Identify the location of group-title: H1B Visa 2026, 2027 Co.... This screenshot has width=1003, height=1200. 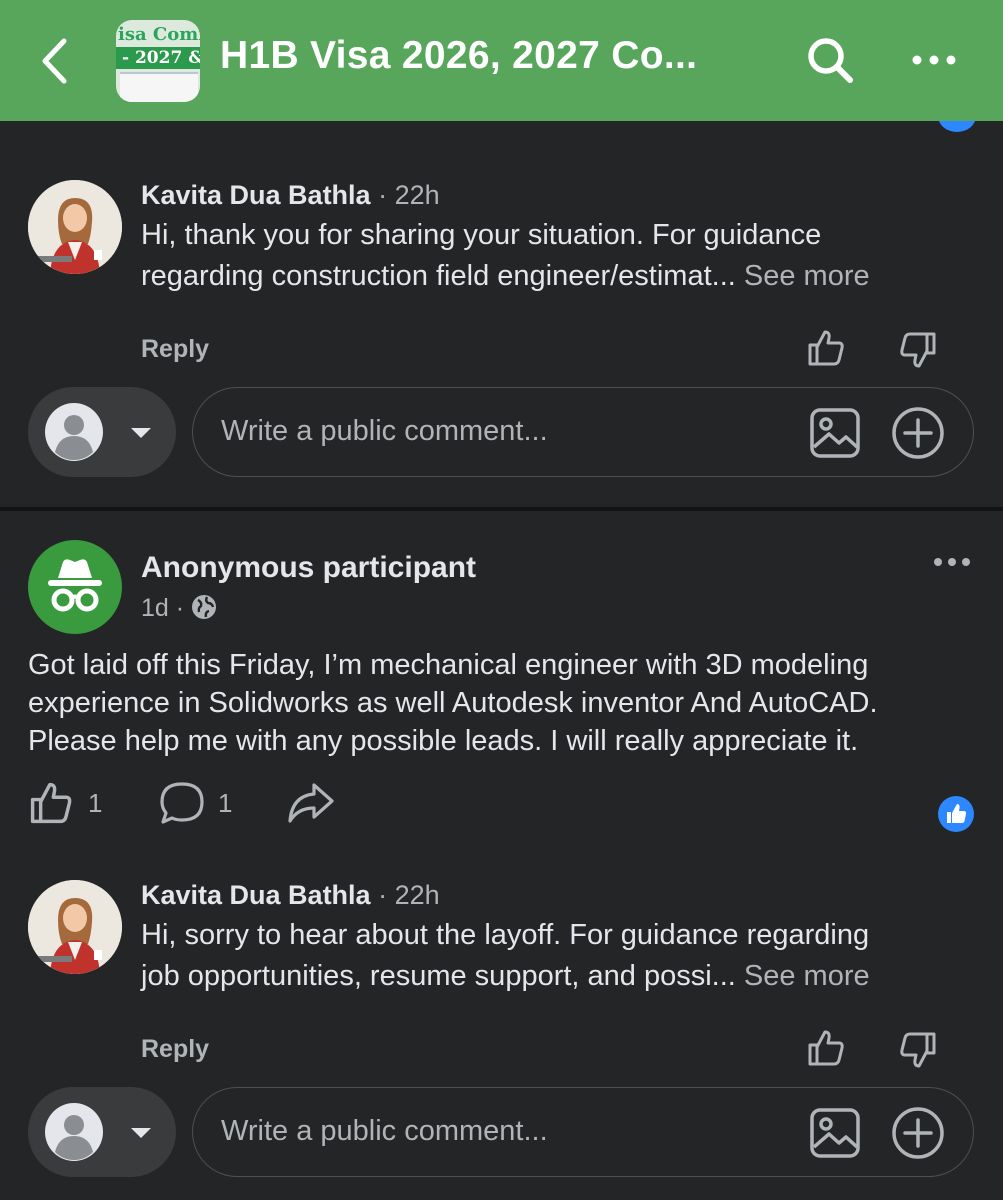
(458, 56).